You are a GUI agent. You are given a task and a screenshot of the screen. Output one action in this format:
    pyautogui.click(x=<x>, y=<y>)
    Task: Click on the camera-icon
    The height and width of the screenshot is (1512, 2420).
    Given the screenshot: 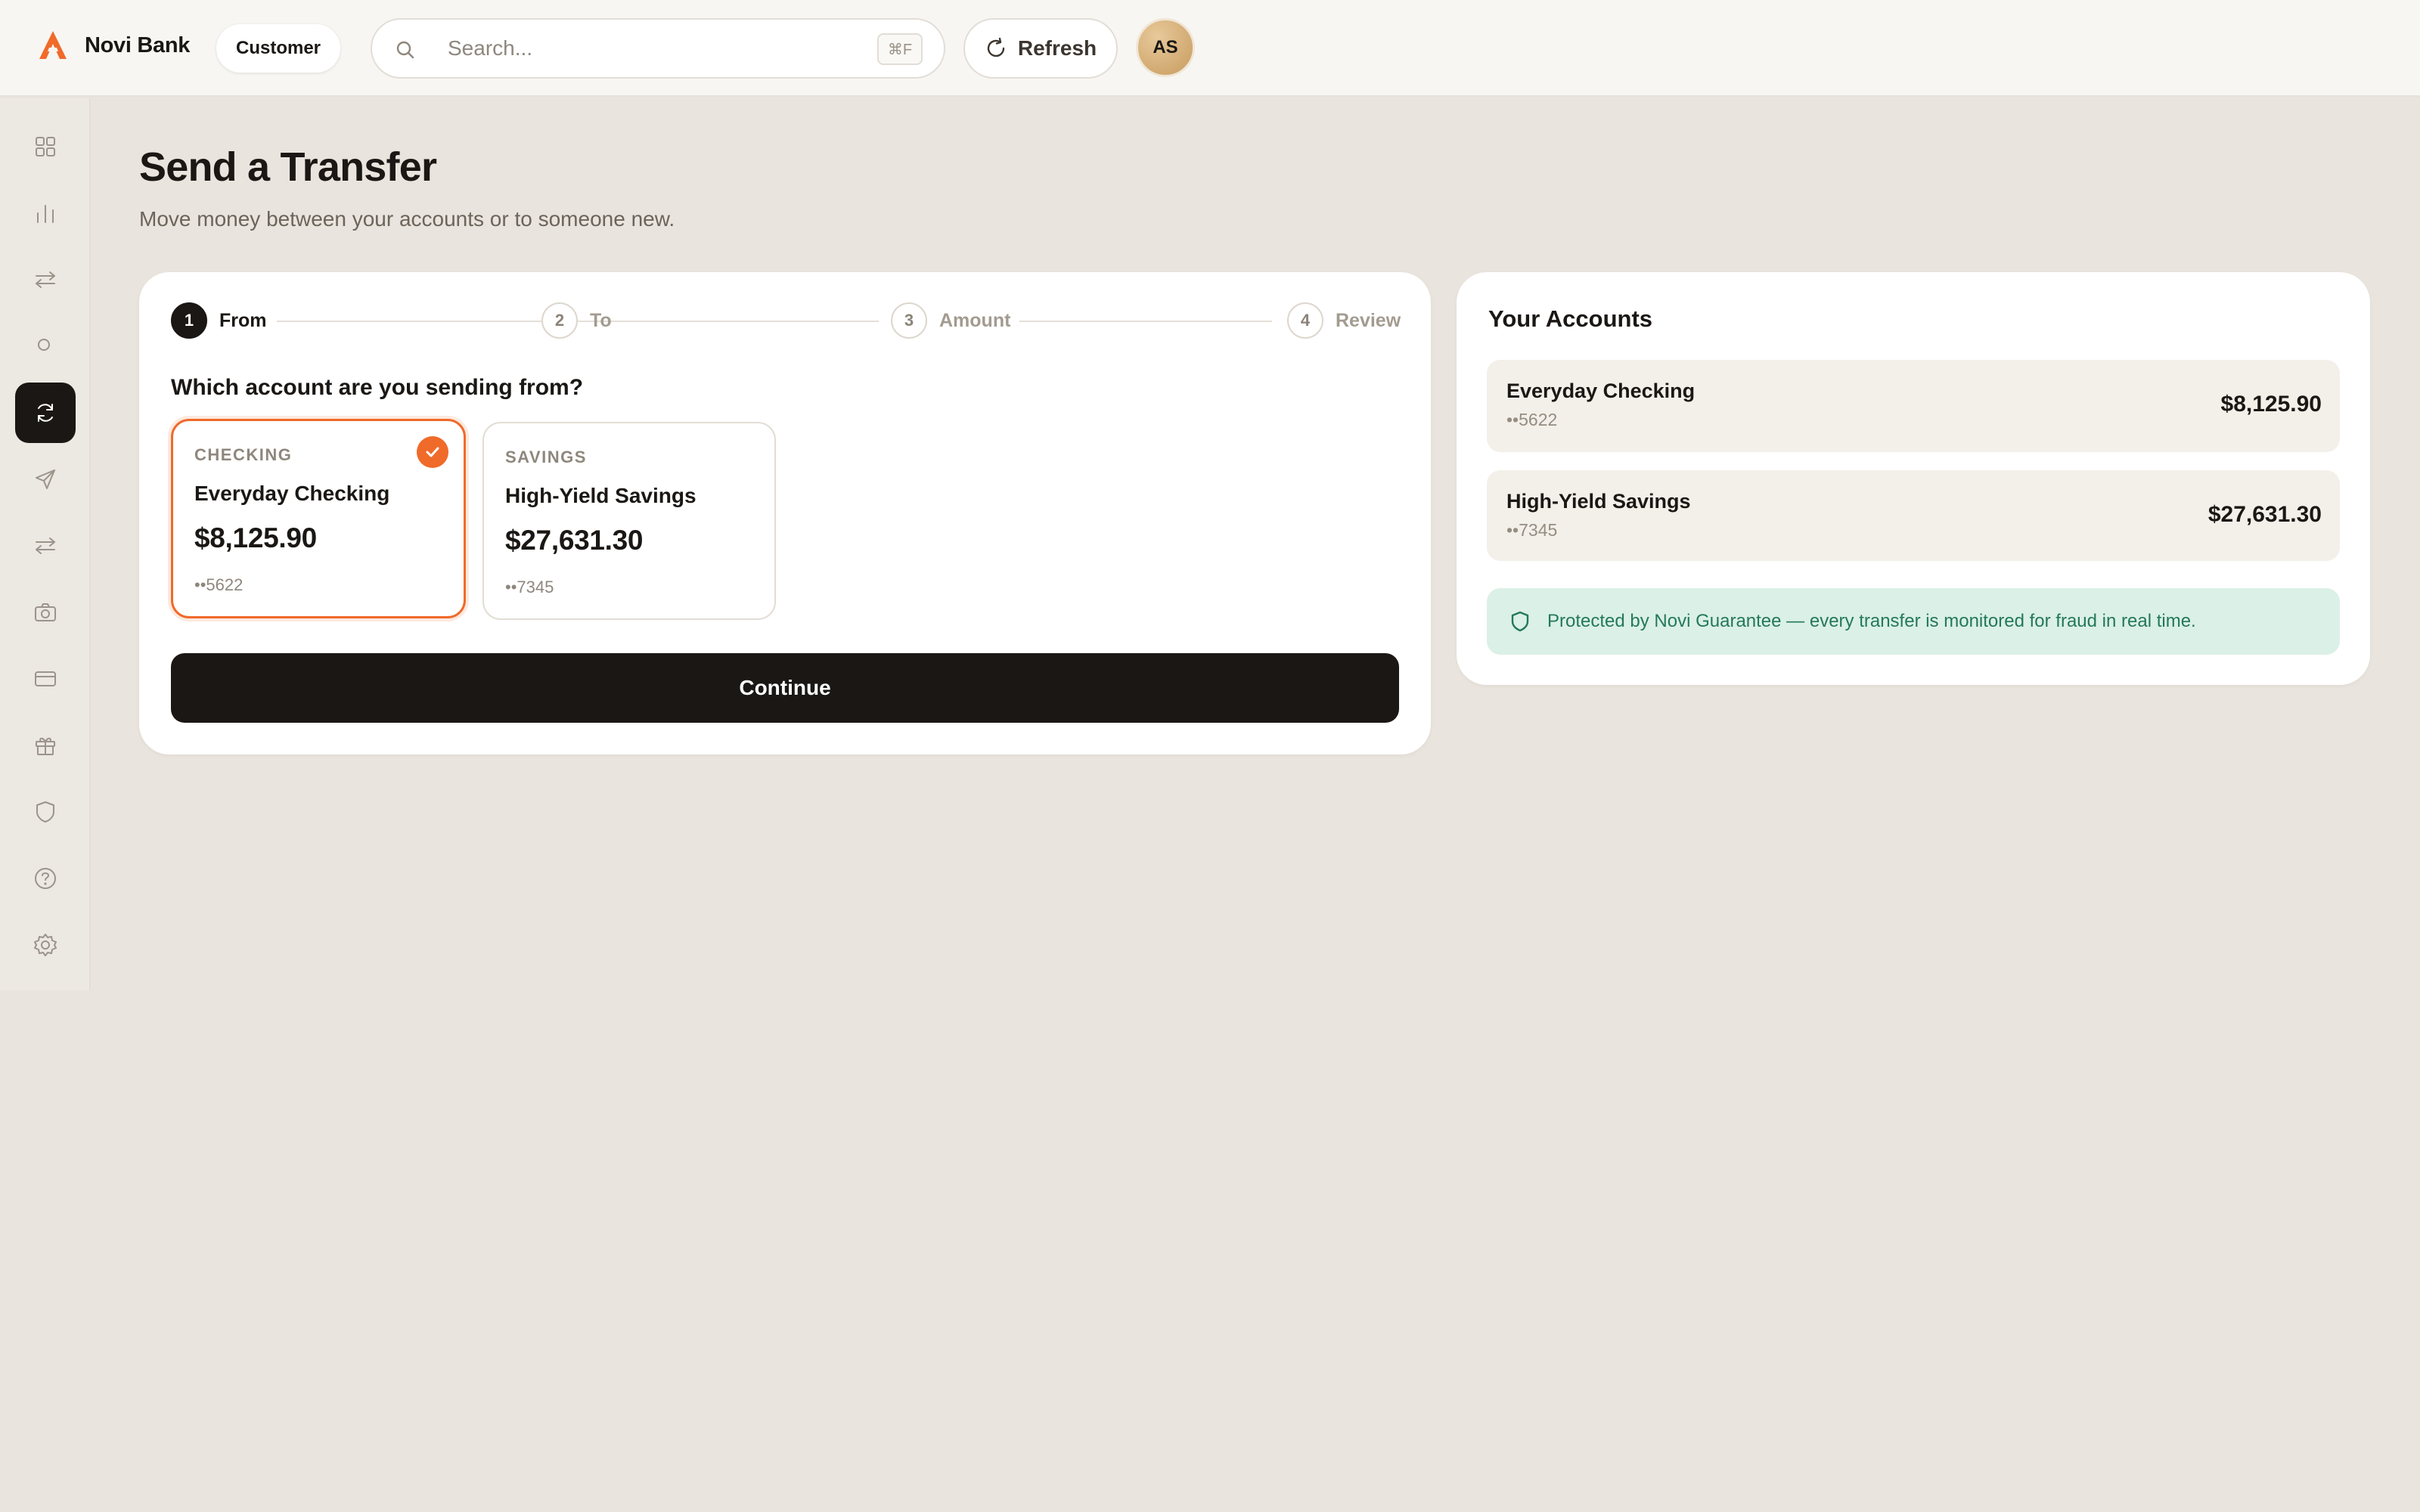 What is the action you would take?
    pyautogui.click(x=45, y=612)
    